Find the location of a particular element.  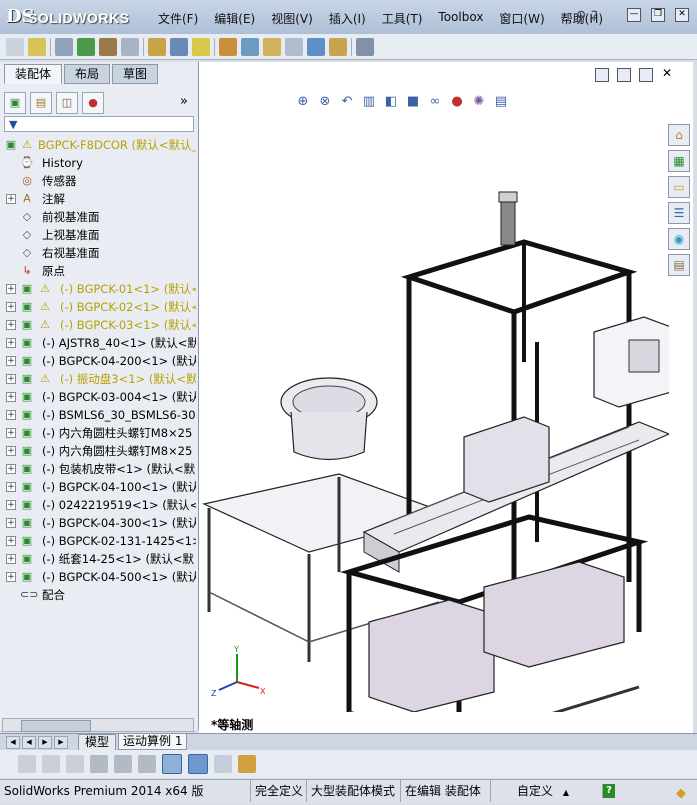

view-palette-icon: ☰ is located at coordinates (679, 213).